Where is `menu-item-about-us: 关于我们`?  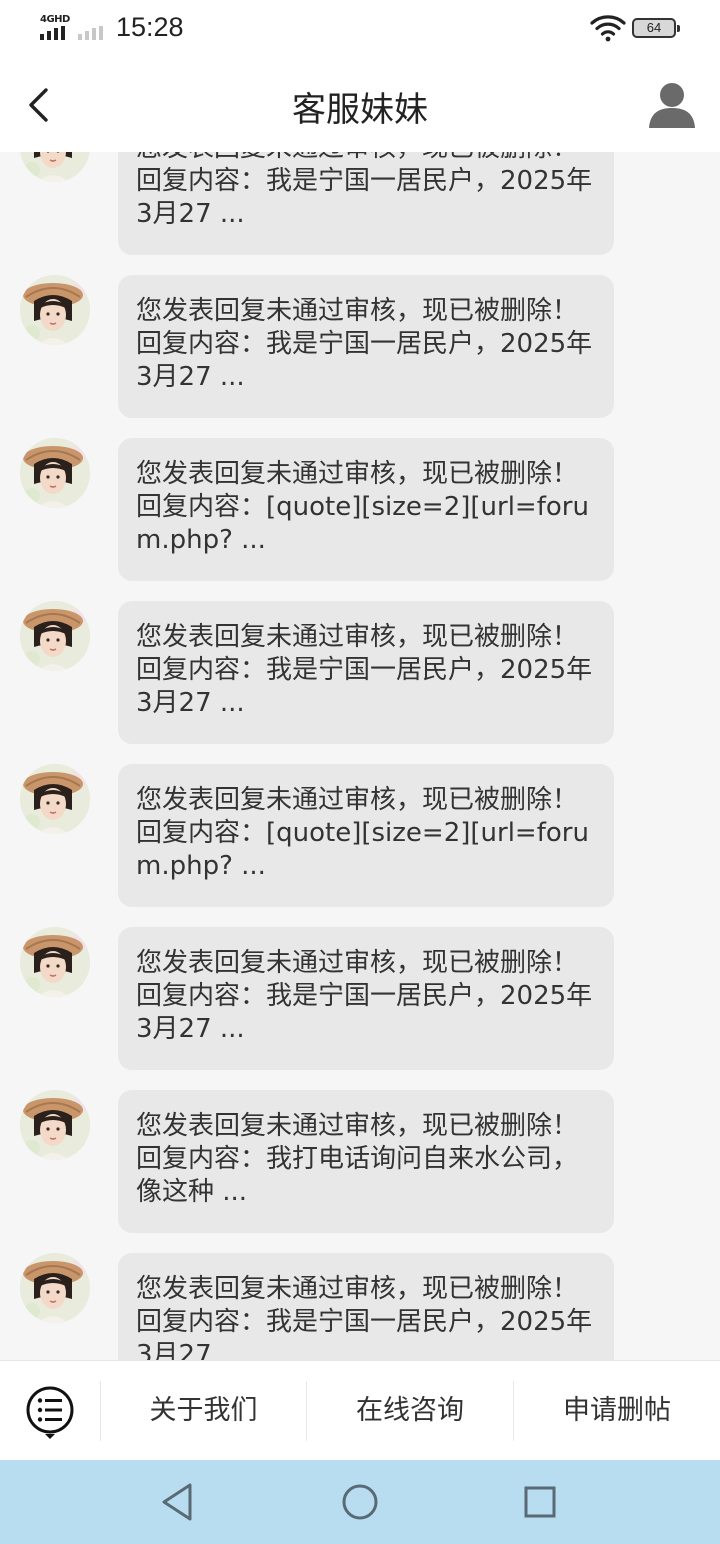 menu-item-about-us: 关于我们 is located at coordinates (203, 1411).